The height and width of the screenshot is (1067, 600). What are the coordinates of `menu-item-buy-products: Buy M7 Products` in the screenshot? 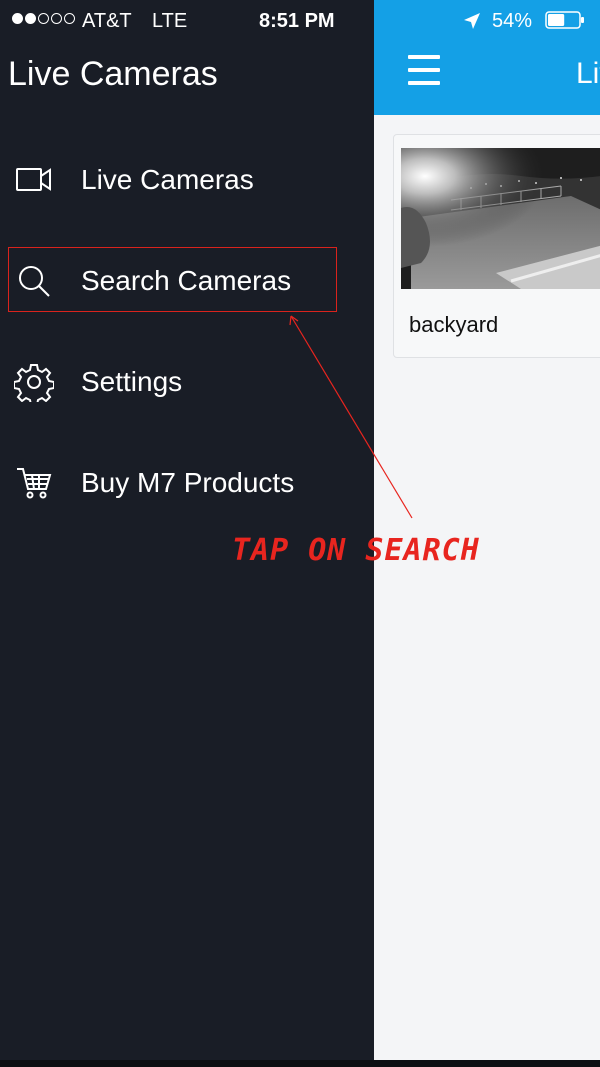 It's located at (187, 483).